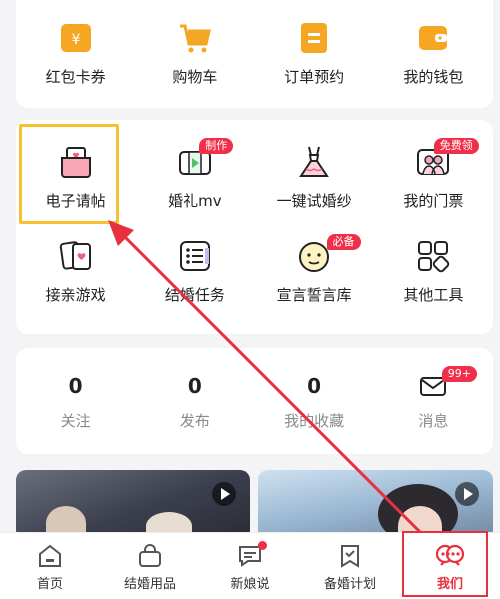  What do you see at coordinates (434, 257) in the screenshot?
I see `apps-icon` at bounding box center [434, 257].